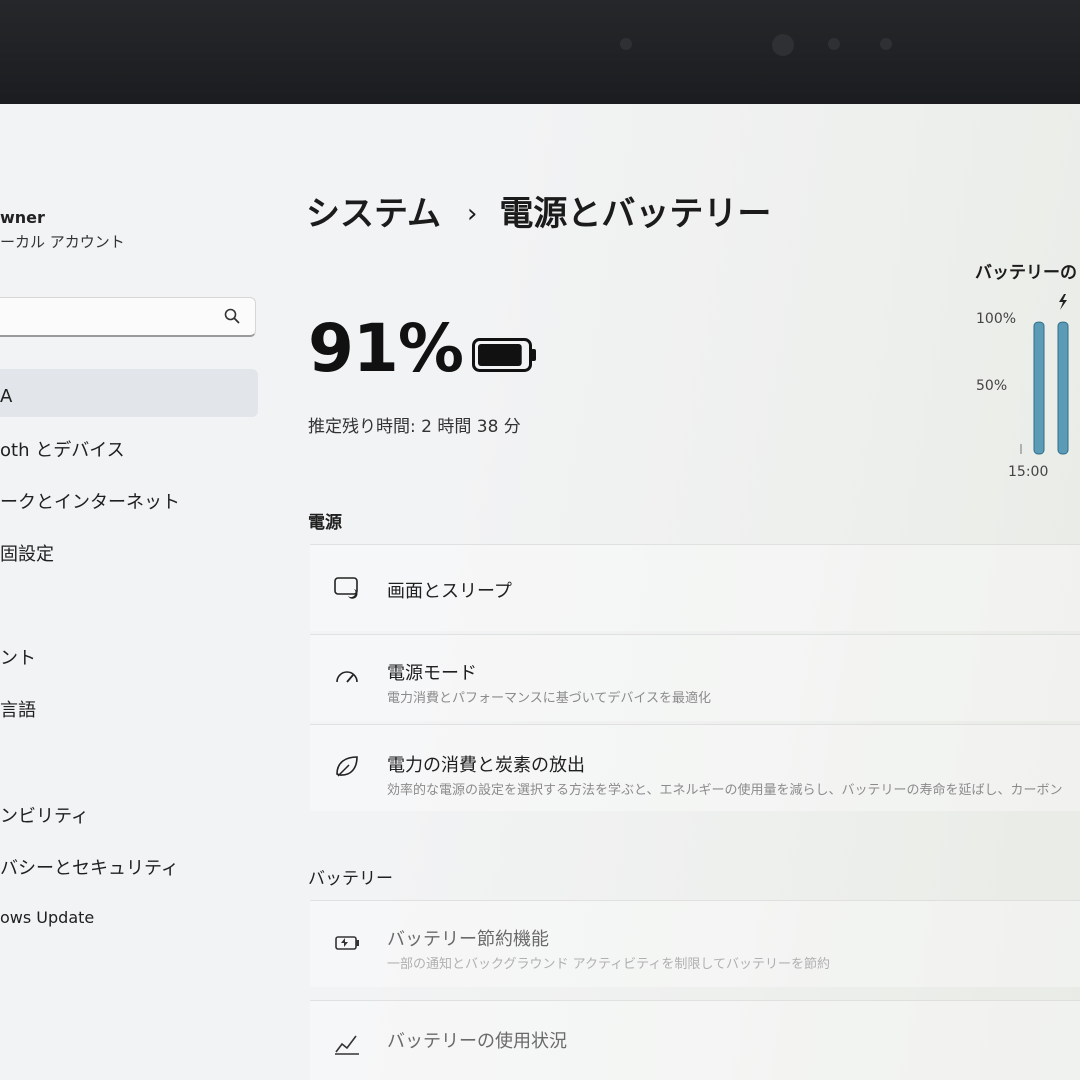  What do you see at coordinates (6, 396) in the screenshot?
I see `sidebar-item-system: A` at bounding box center [6, 396].